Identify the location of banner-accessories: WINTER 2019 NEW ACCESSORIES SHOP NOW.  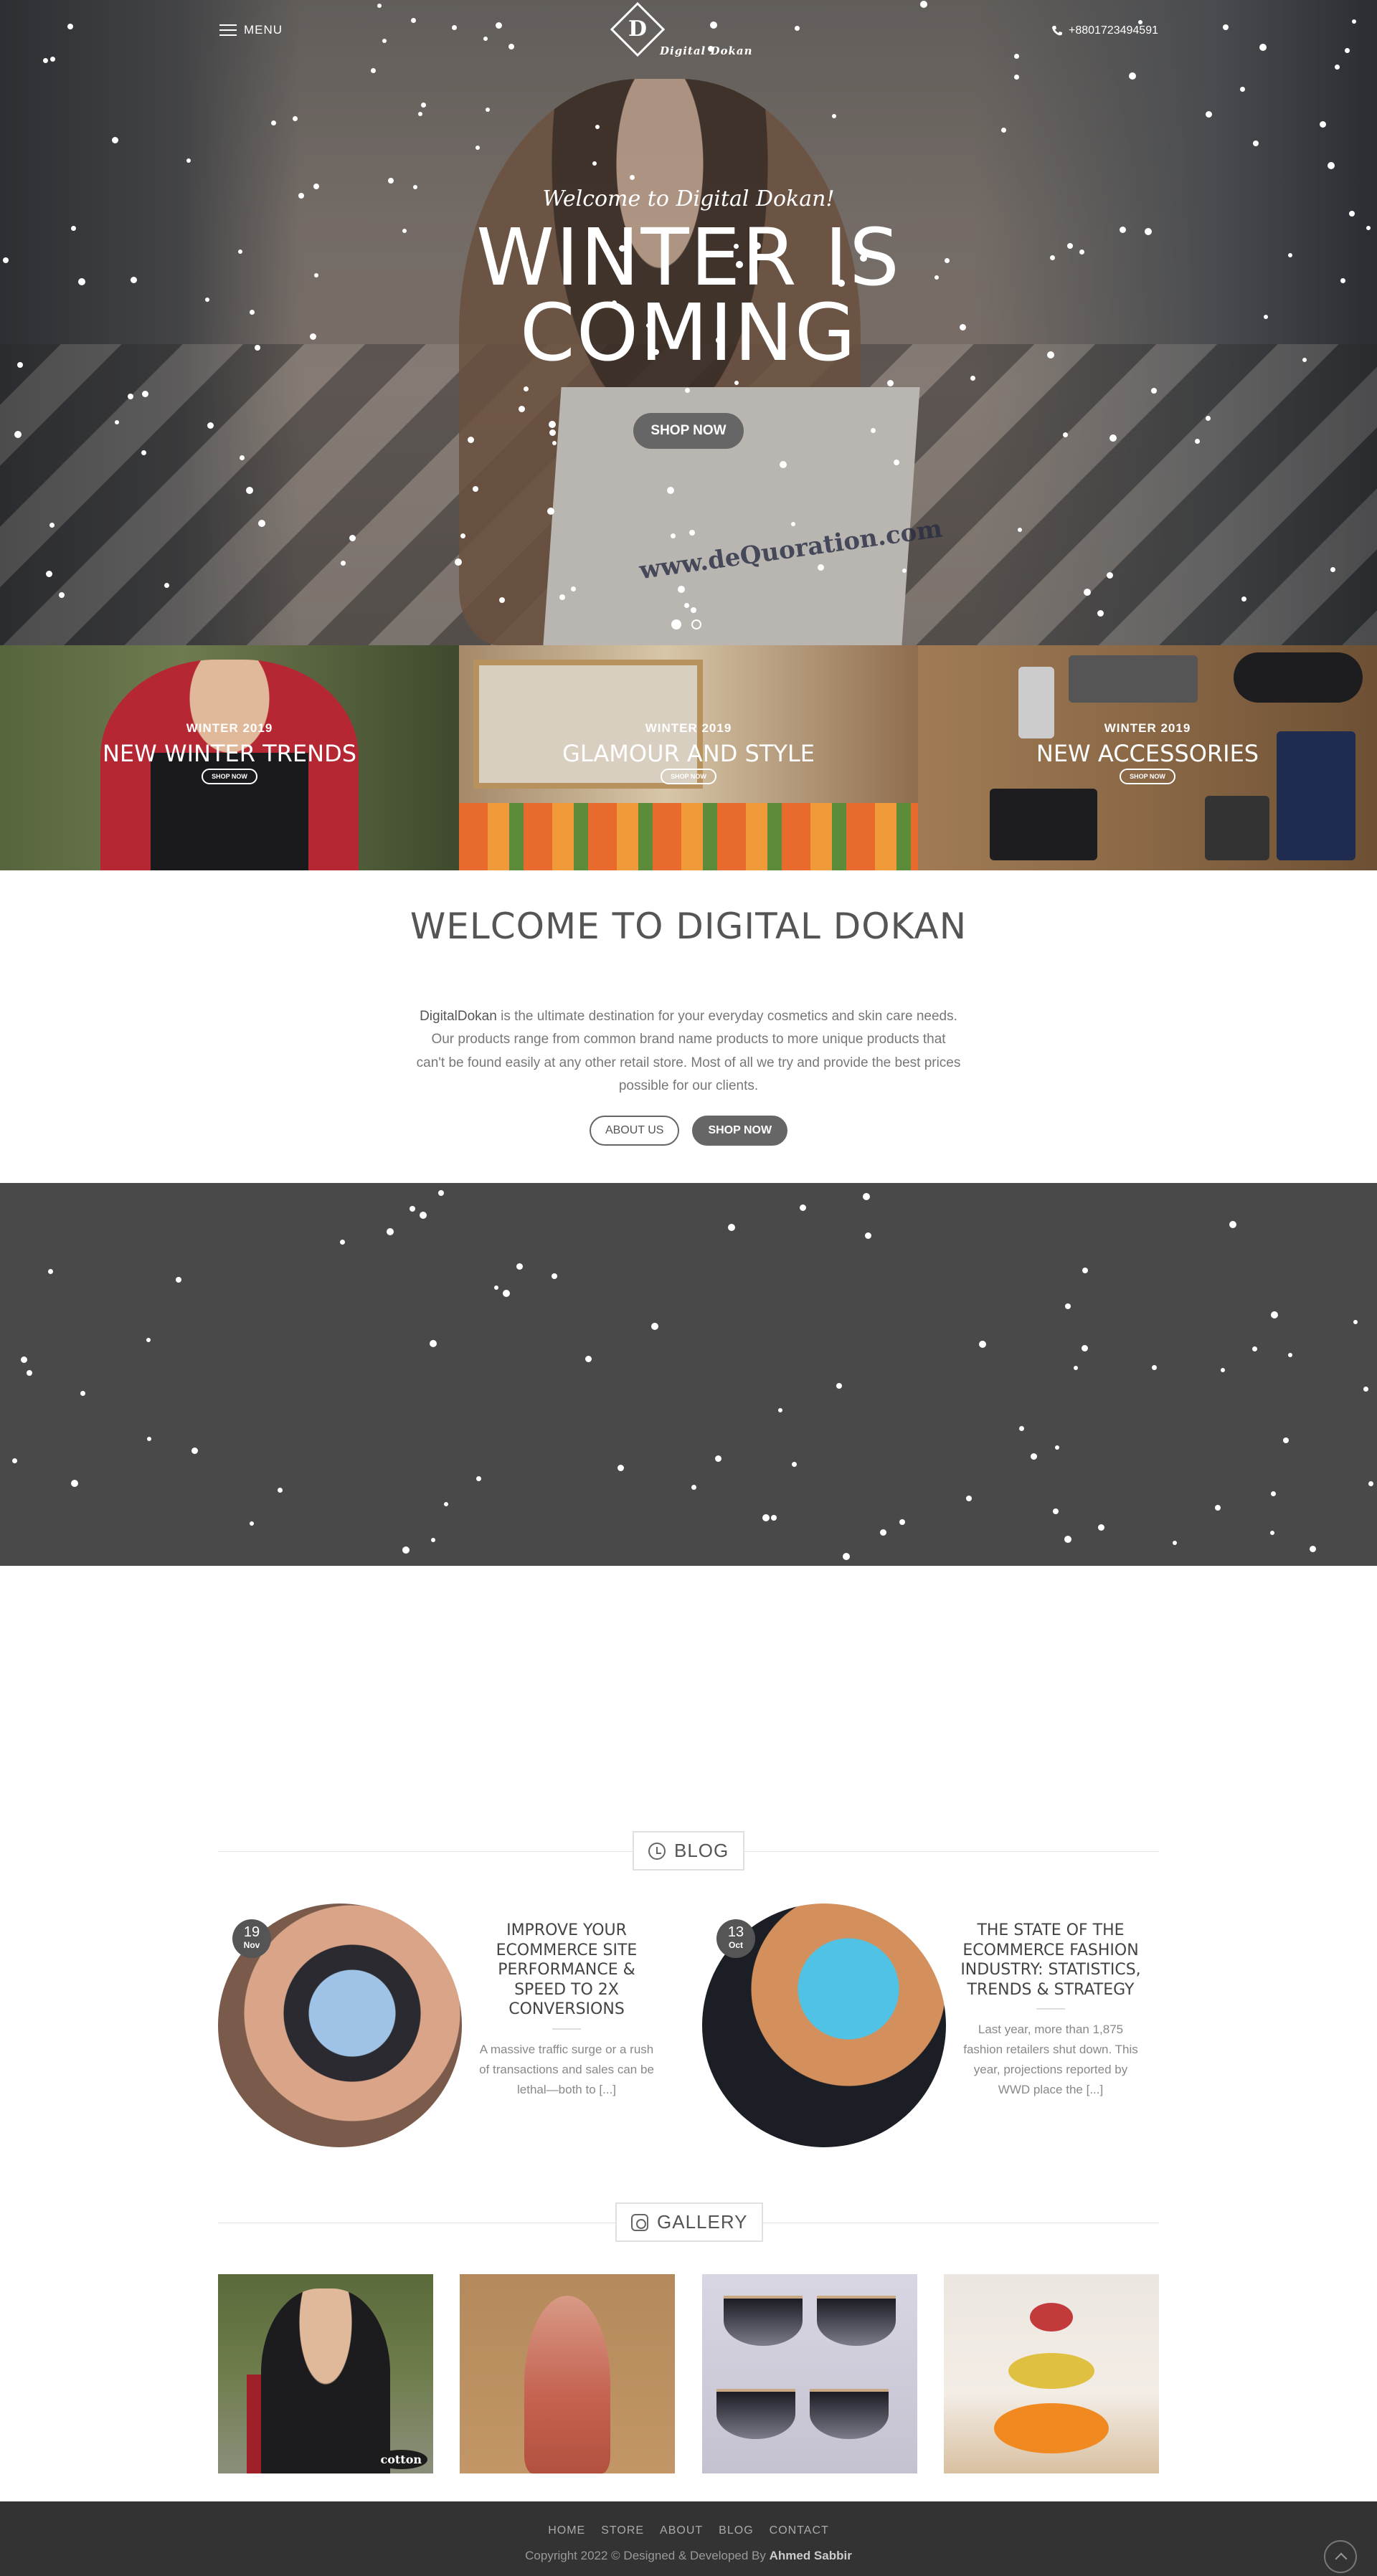
(1147, 758).